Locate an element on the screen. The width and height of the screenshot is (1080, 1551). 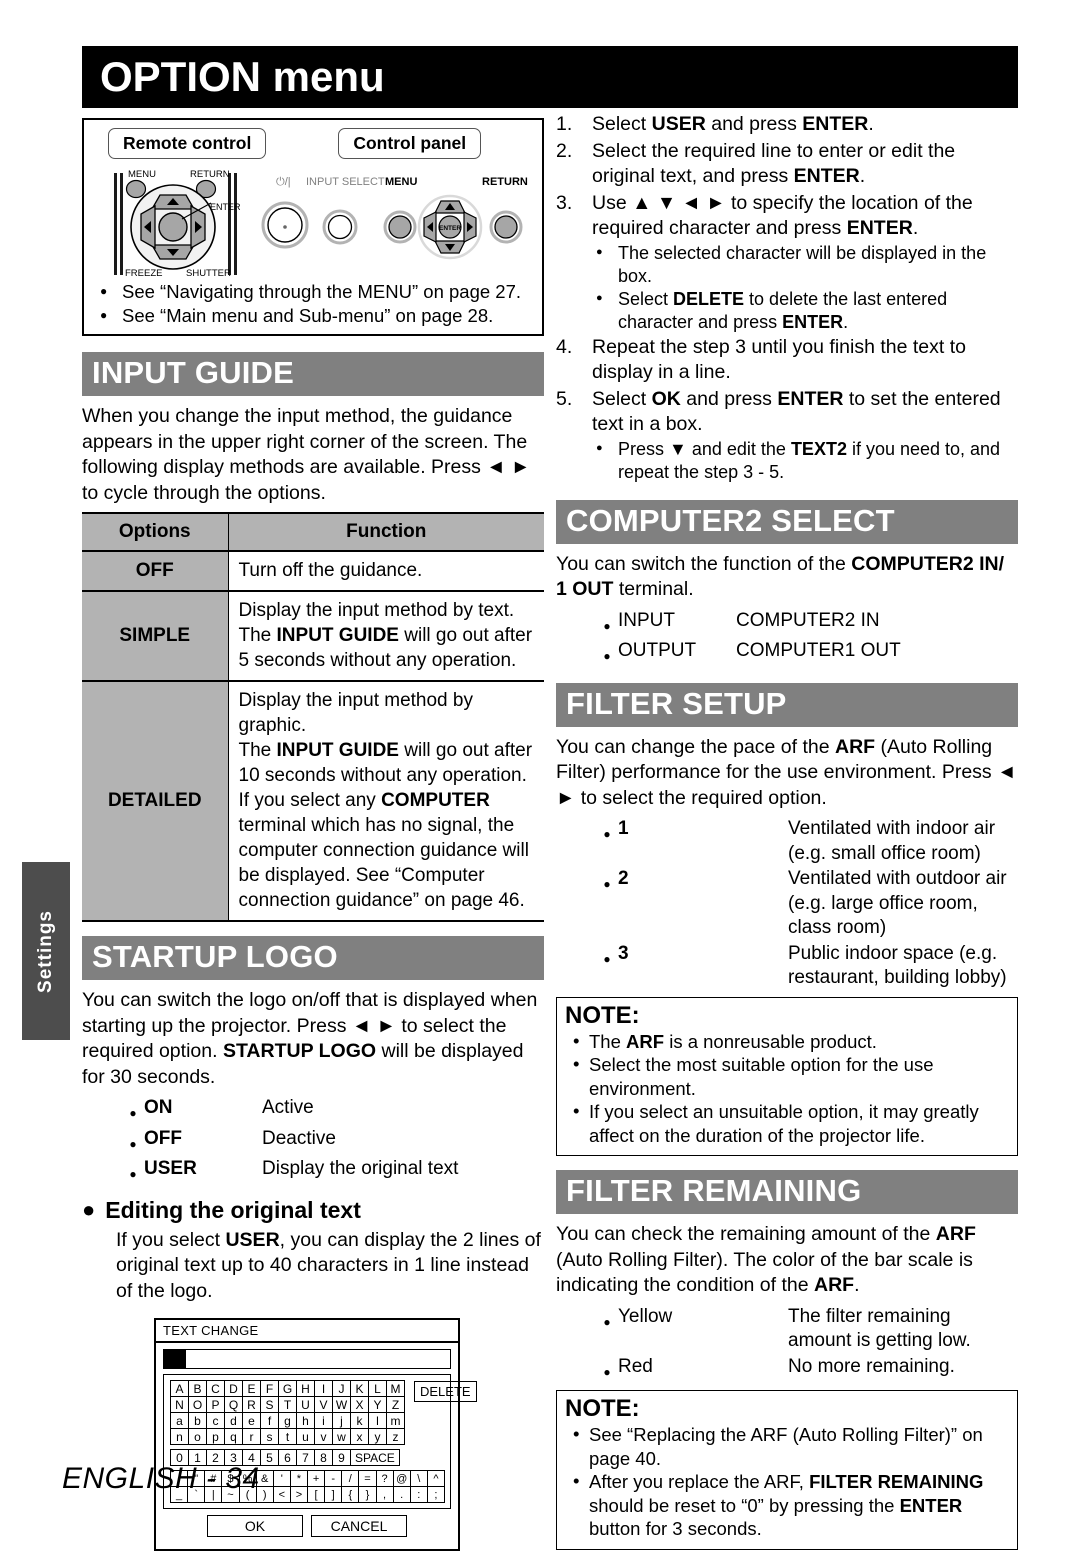
keyboard-key: * is located at coordinates (298, 1478).